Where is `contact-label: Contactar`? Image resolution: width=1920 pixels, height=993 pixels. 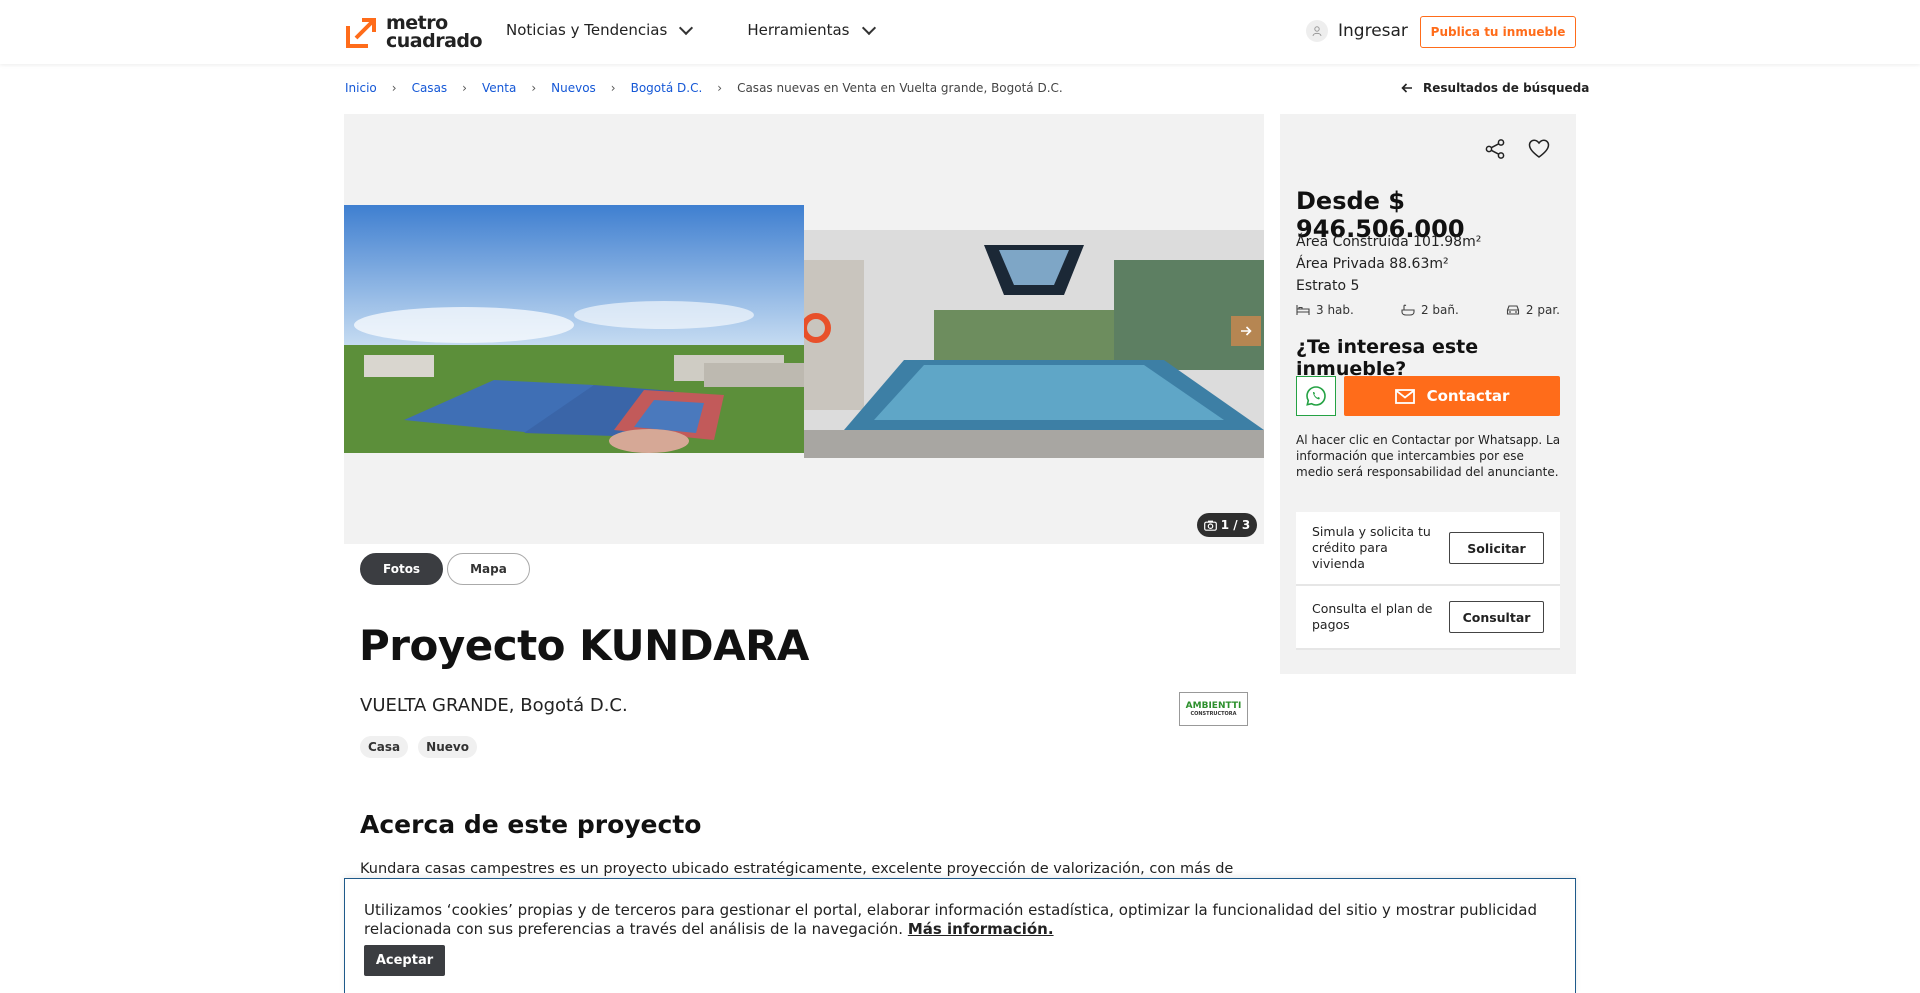 contact-label: Contactar is located at coordinates (1468, 396).